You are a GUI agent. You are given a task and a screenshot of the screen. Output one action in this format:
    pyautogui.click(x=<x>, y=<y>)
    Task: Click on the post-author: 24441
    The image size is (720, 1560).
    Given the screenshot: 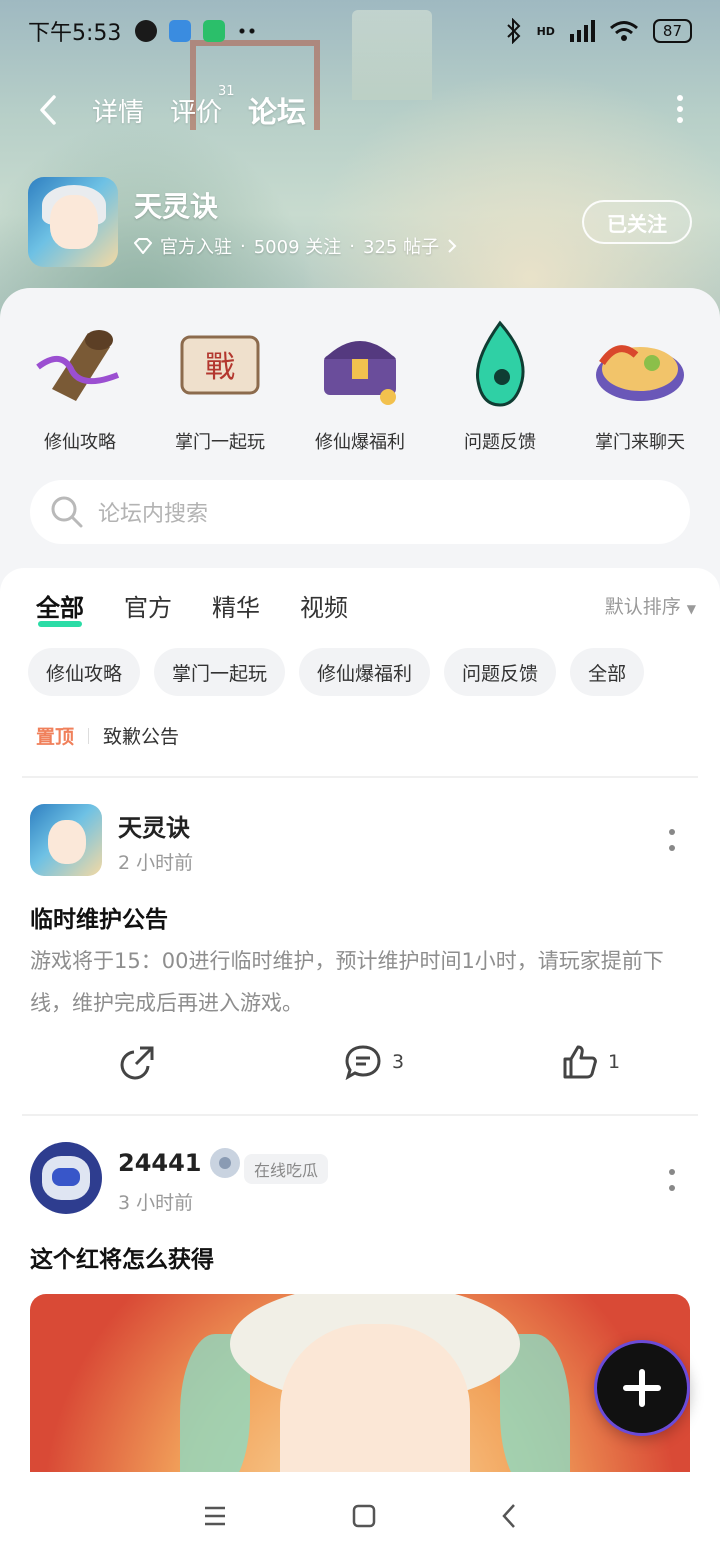 What is the action you would take?
    pyautogui.click(x=179, y=1163)
    